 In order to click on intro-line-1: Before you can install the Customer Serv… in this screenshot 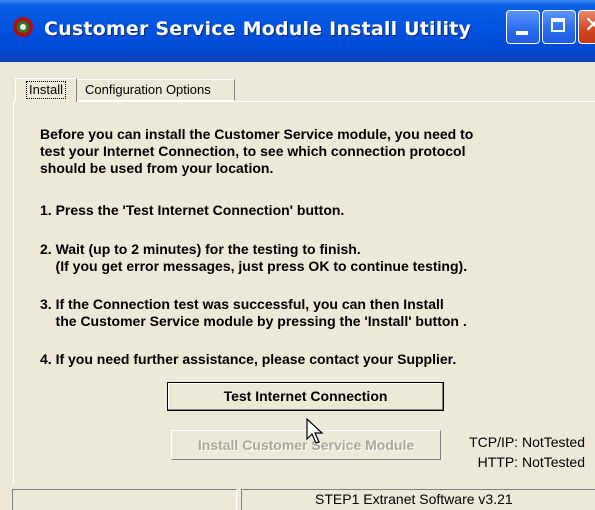, I will do `click(257, 134)`.